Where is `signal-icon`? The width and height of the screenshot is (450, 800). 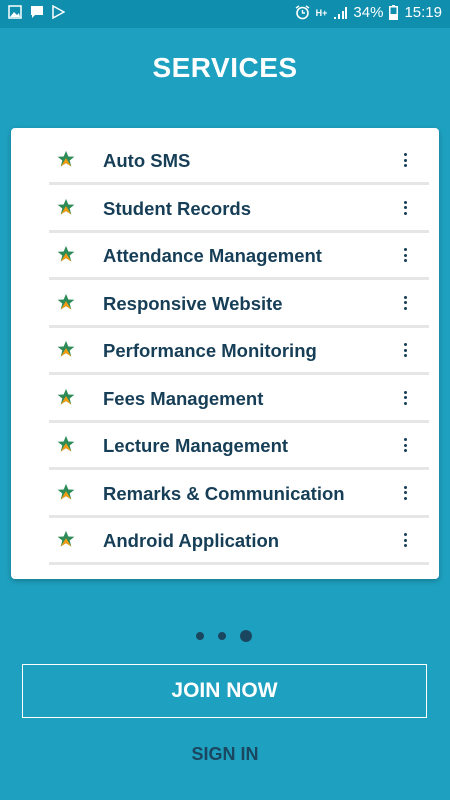 signal-icon is located at coordinates (341, 12).